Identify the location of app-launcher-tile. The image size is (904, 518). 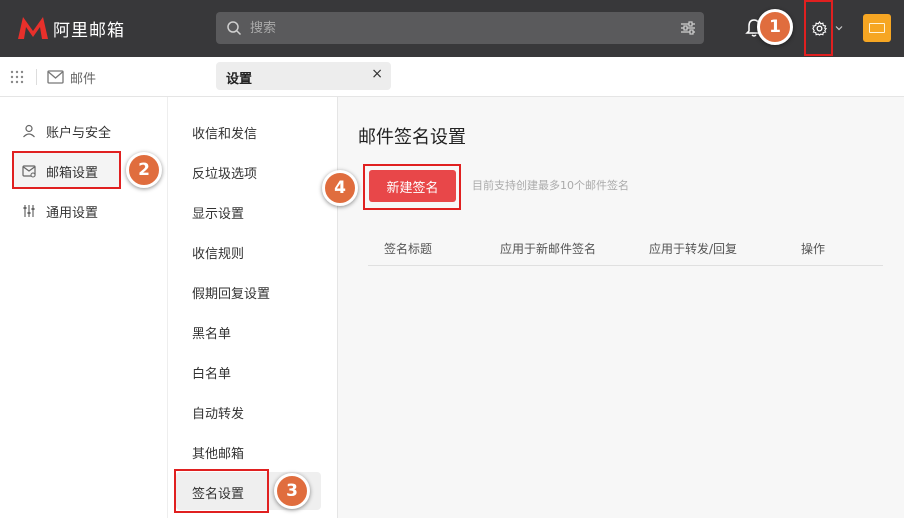
(877, 28).